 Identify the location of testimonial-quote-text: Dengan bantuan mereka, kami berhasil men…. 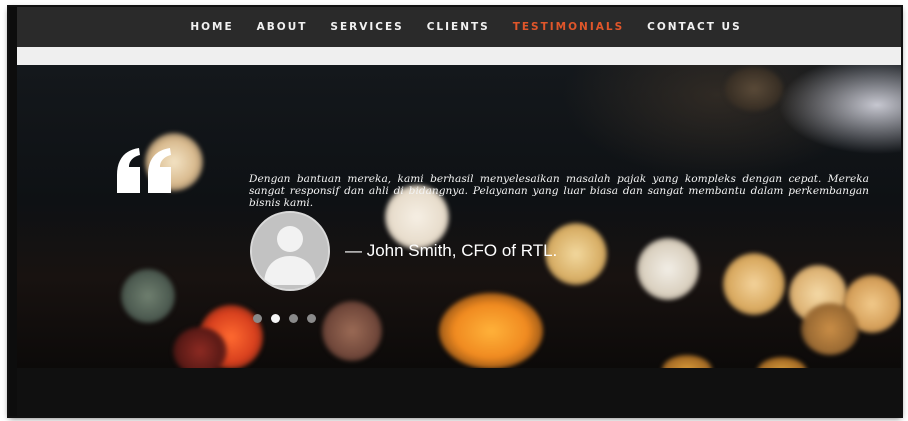
(559, 190).